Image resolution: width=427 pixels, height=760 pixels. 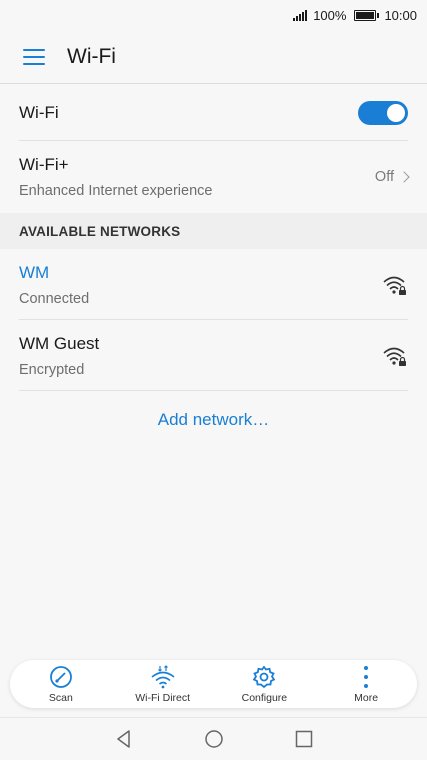 I want to click on more-vertical-icon, so click(x=366, y=676).